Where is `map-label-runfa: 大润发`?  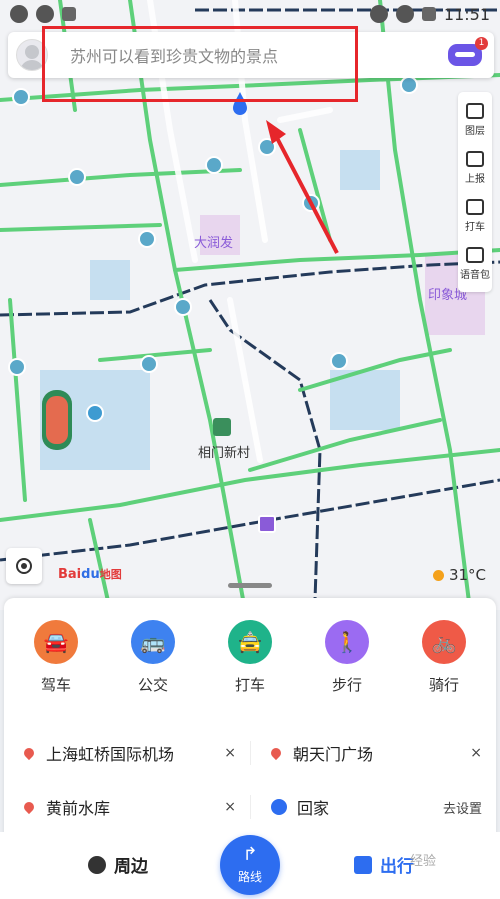 map-label-runfa: 大润发 is located at coordinates (213, 241).